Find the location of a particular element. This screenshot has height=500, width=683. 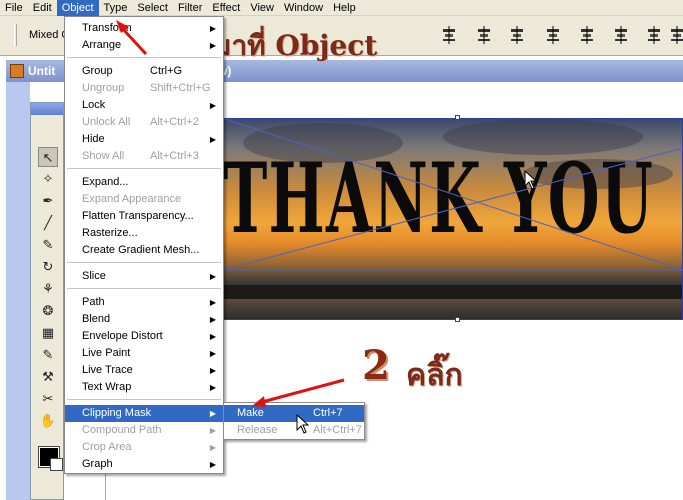

paintbrush-tool-icon: ✎ is located at coordinates (48, 245).